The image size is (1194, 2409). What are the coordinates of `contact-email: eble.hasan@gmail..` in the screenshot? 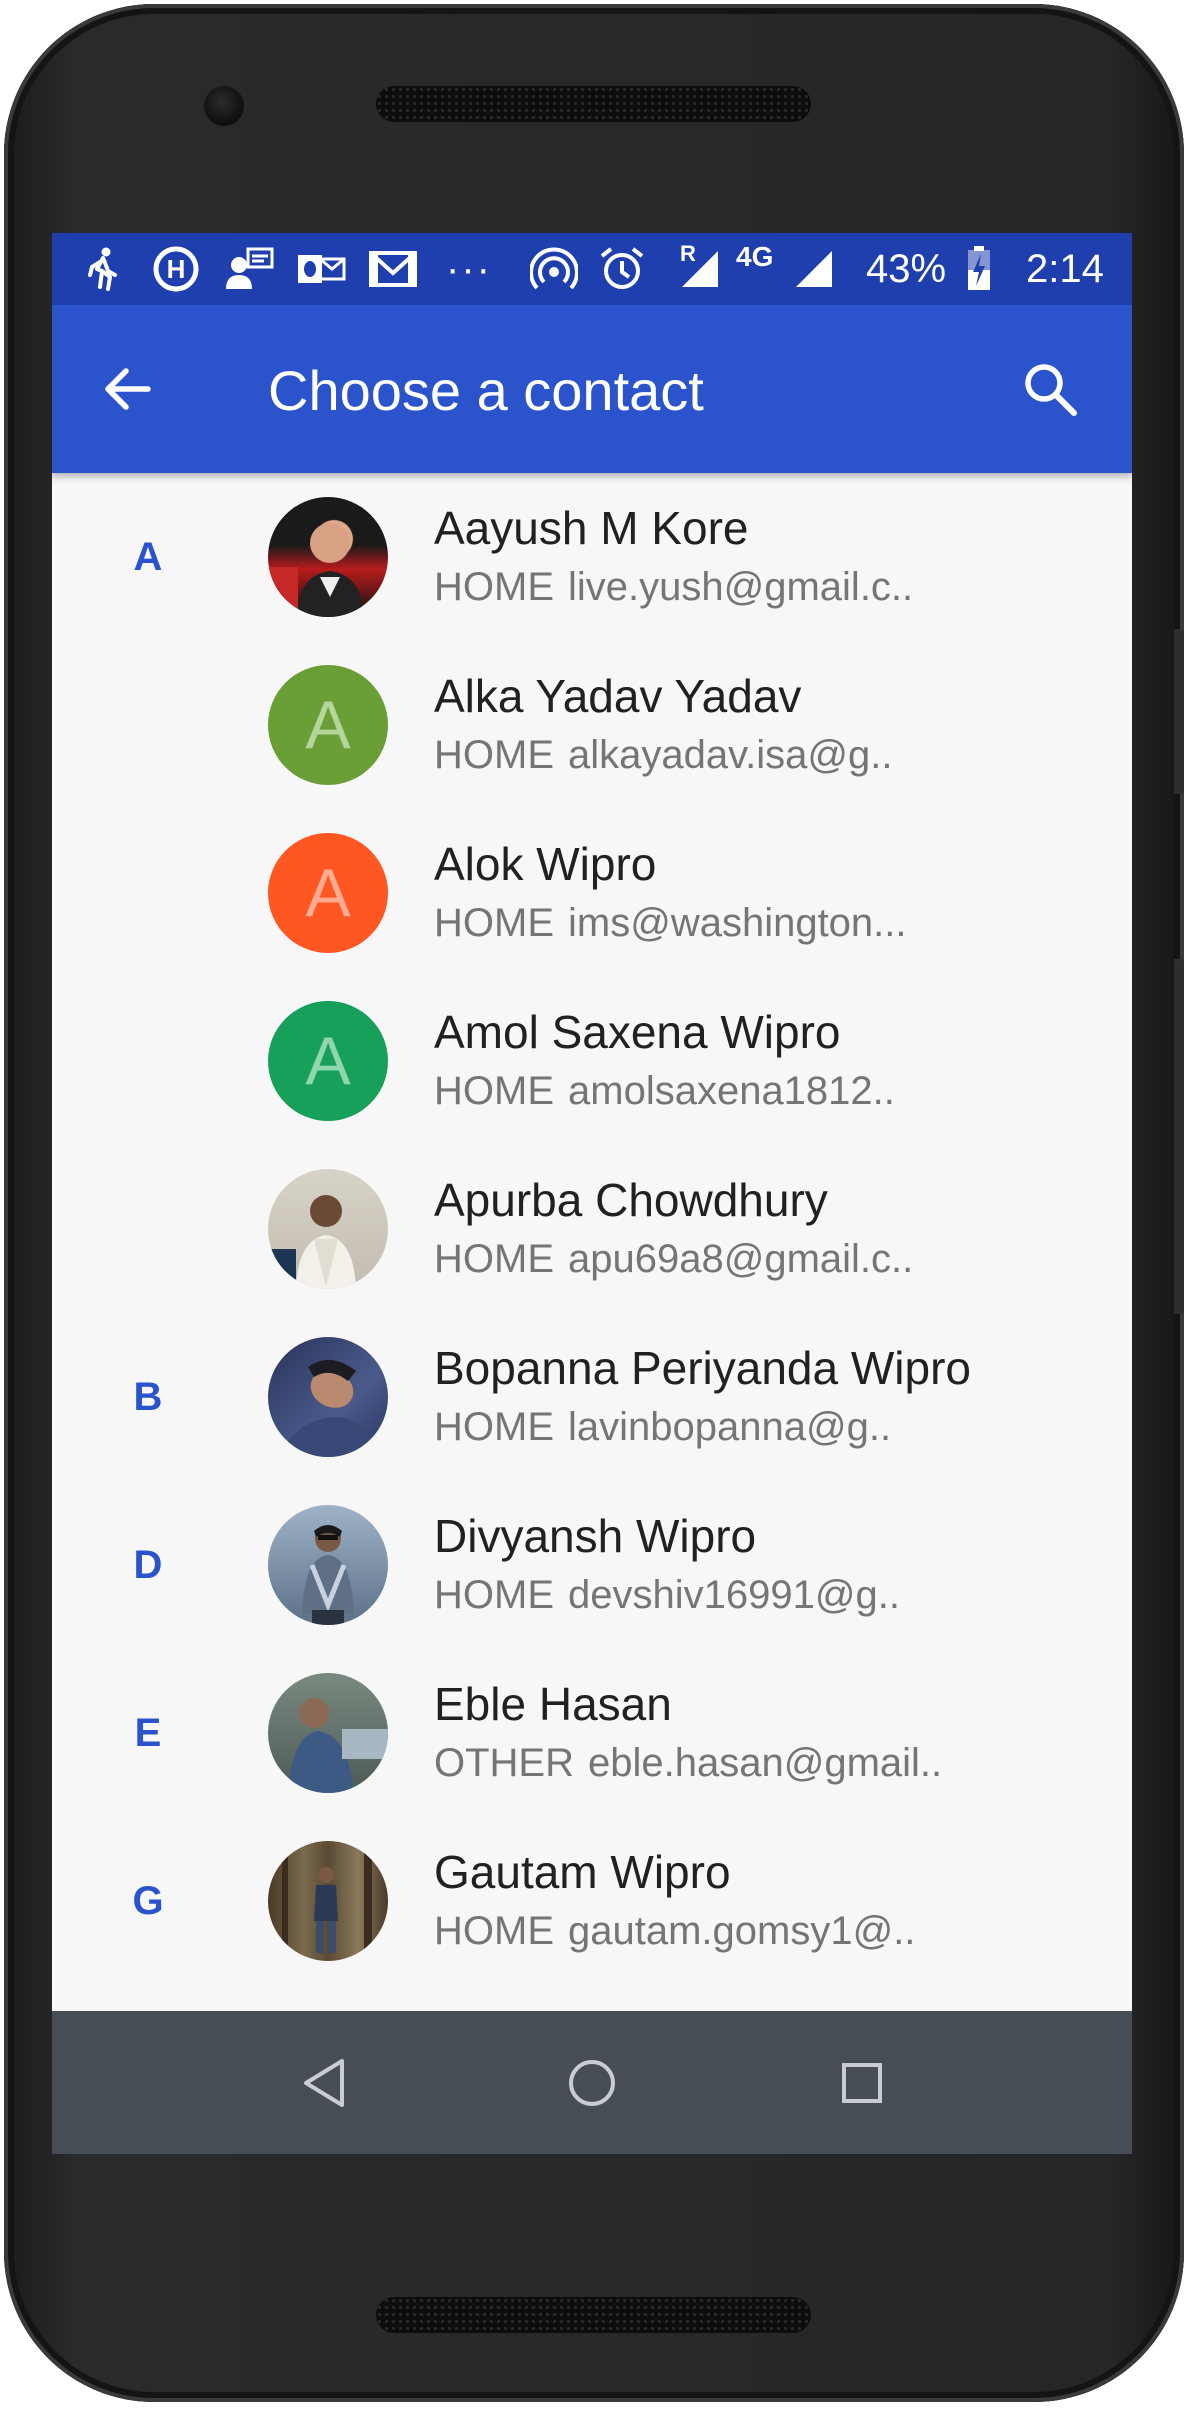 It's located at (765, 1763).